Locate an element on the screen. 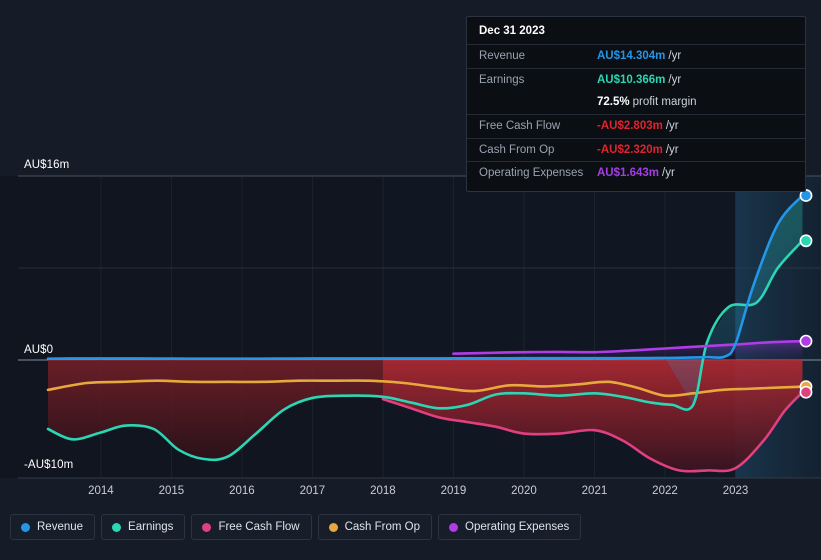 This screenshot has width=821, height=560. legend-item-earnings: Earnings is located at coordinates (143, 527).